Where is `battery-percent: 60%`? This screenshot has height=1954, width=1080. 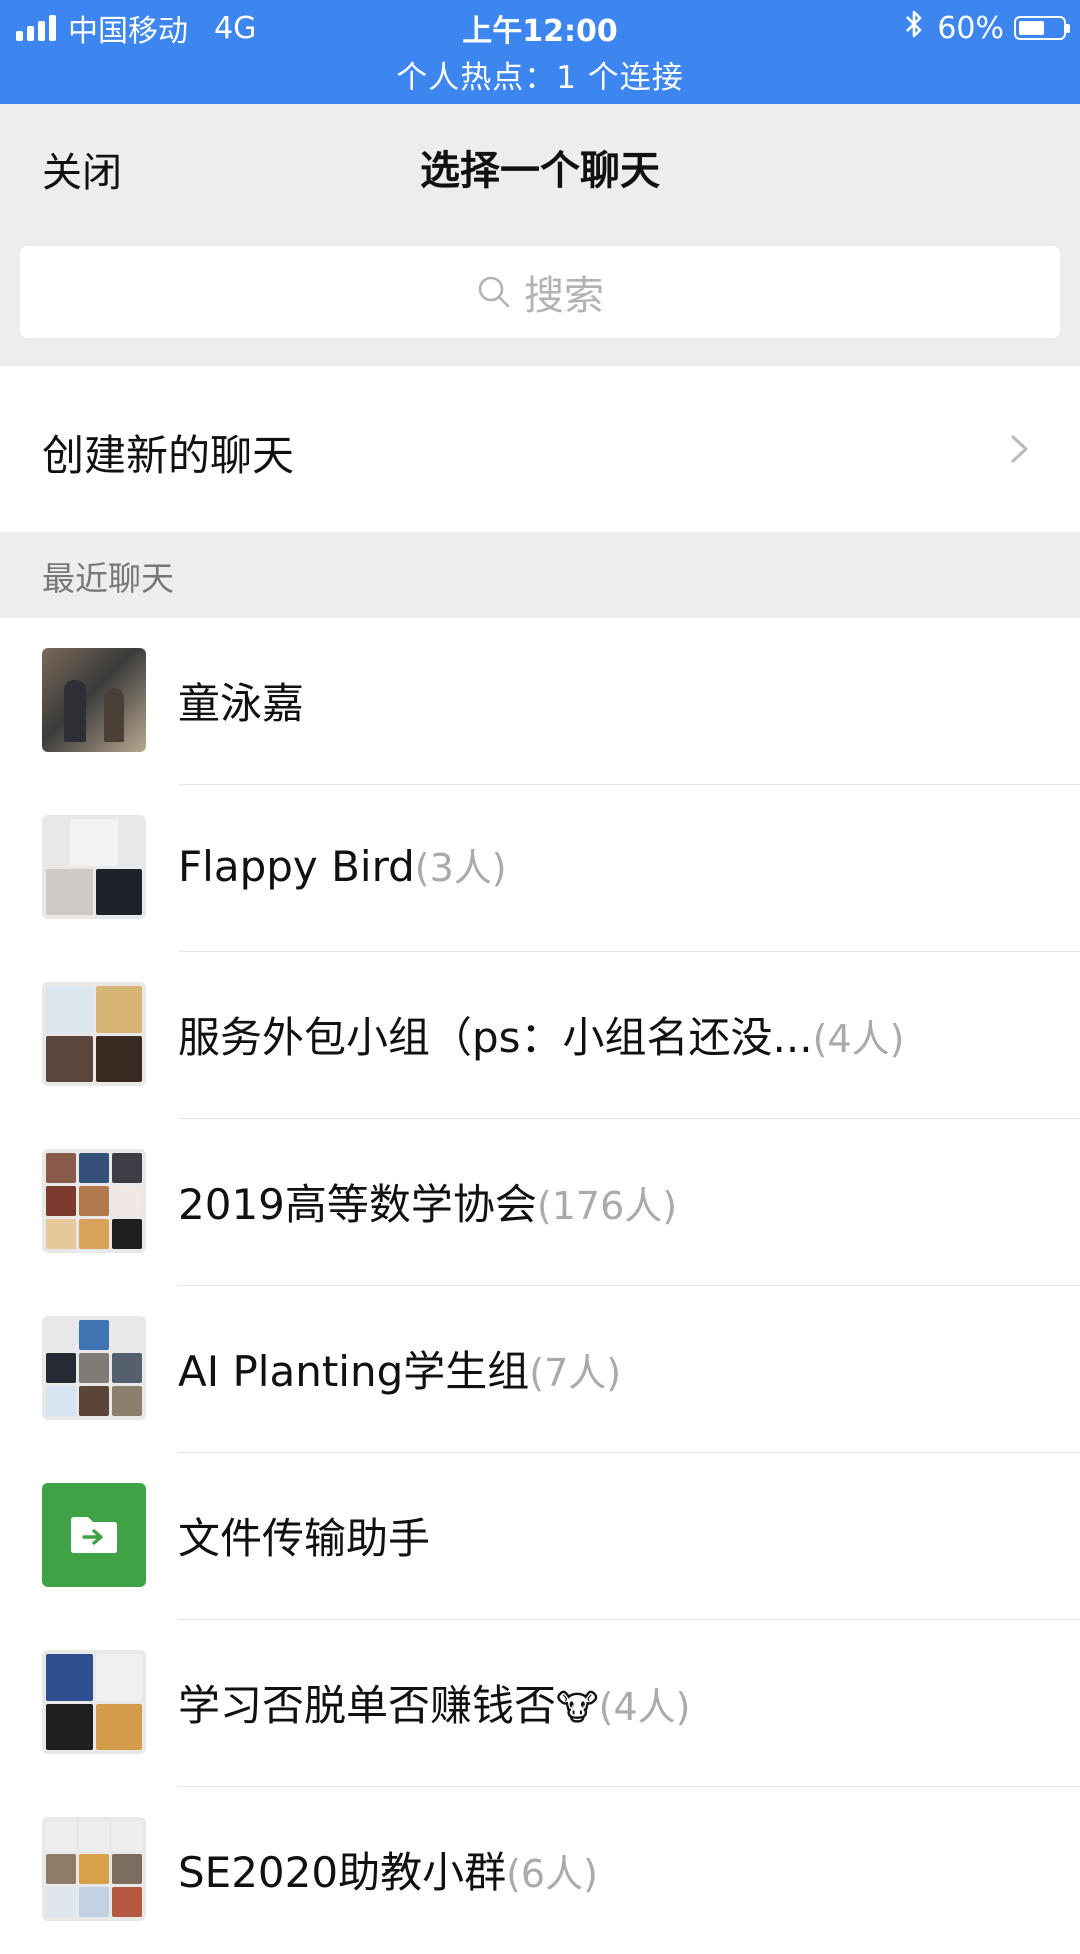
battery-percent: 60% is located at coordinates (970, 28).